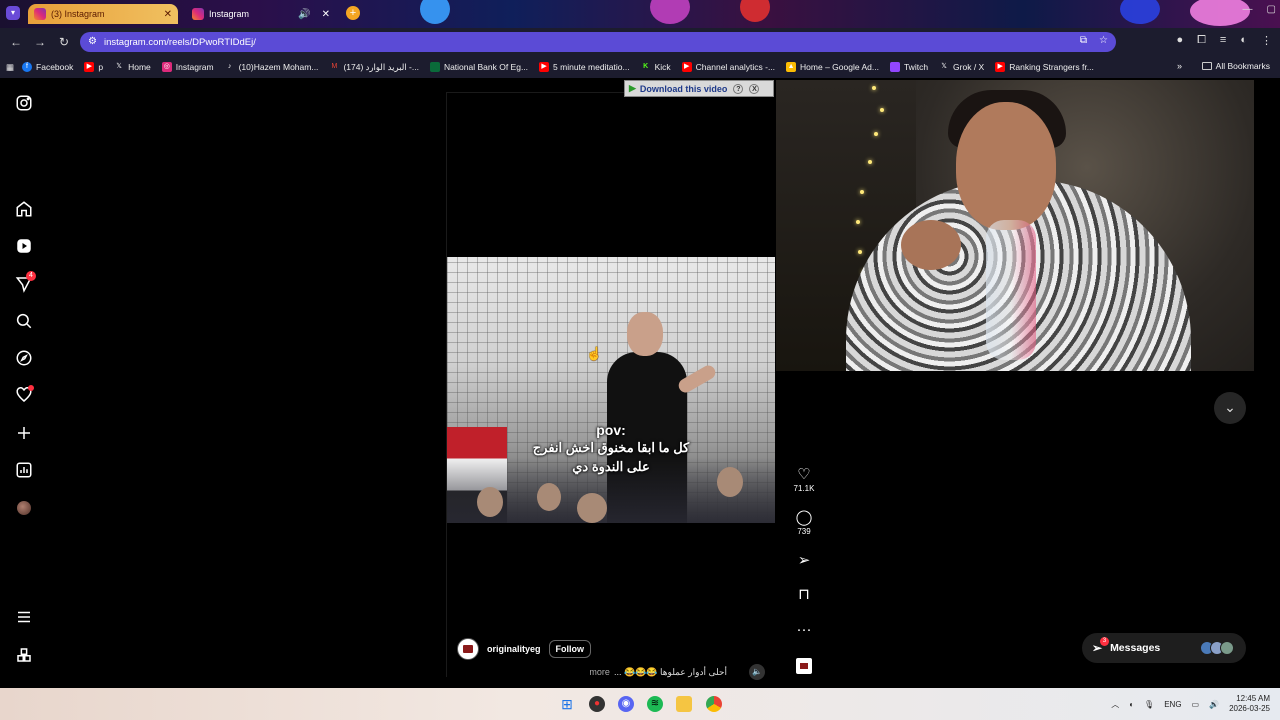  Describe the element at coordinates (804, 488) in the screenshot. I see `like-count: 71.1K` at that location.